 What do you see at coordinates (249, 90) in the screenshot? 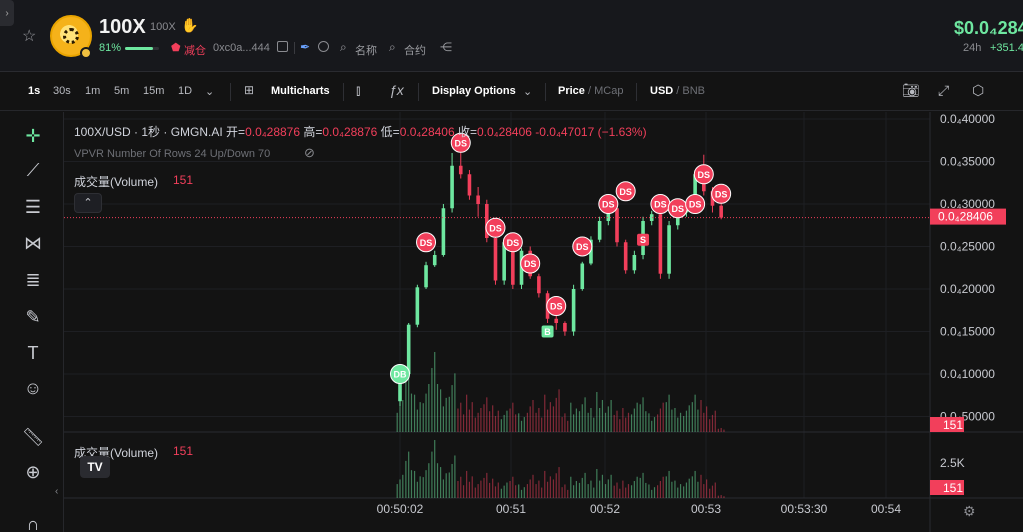
I see `add-chart-icon: ⊞` at bounding box center [249, 90].